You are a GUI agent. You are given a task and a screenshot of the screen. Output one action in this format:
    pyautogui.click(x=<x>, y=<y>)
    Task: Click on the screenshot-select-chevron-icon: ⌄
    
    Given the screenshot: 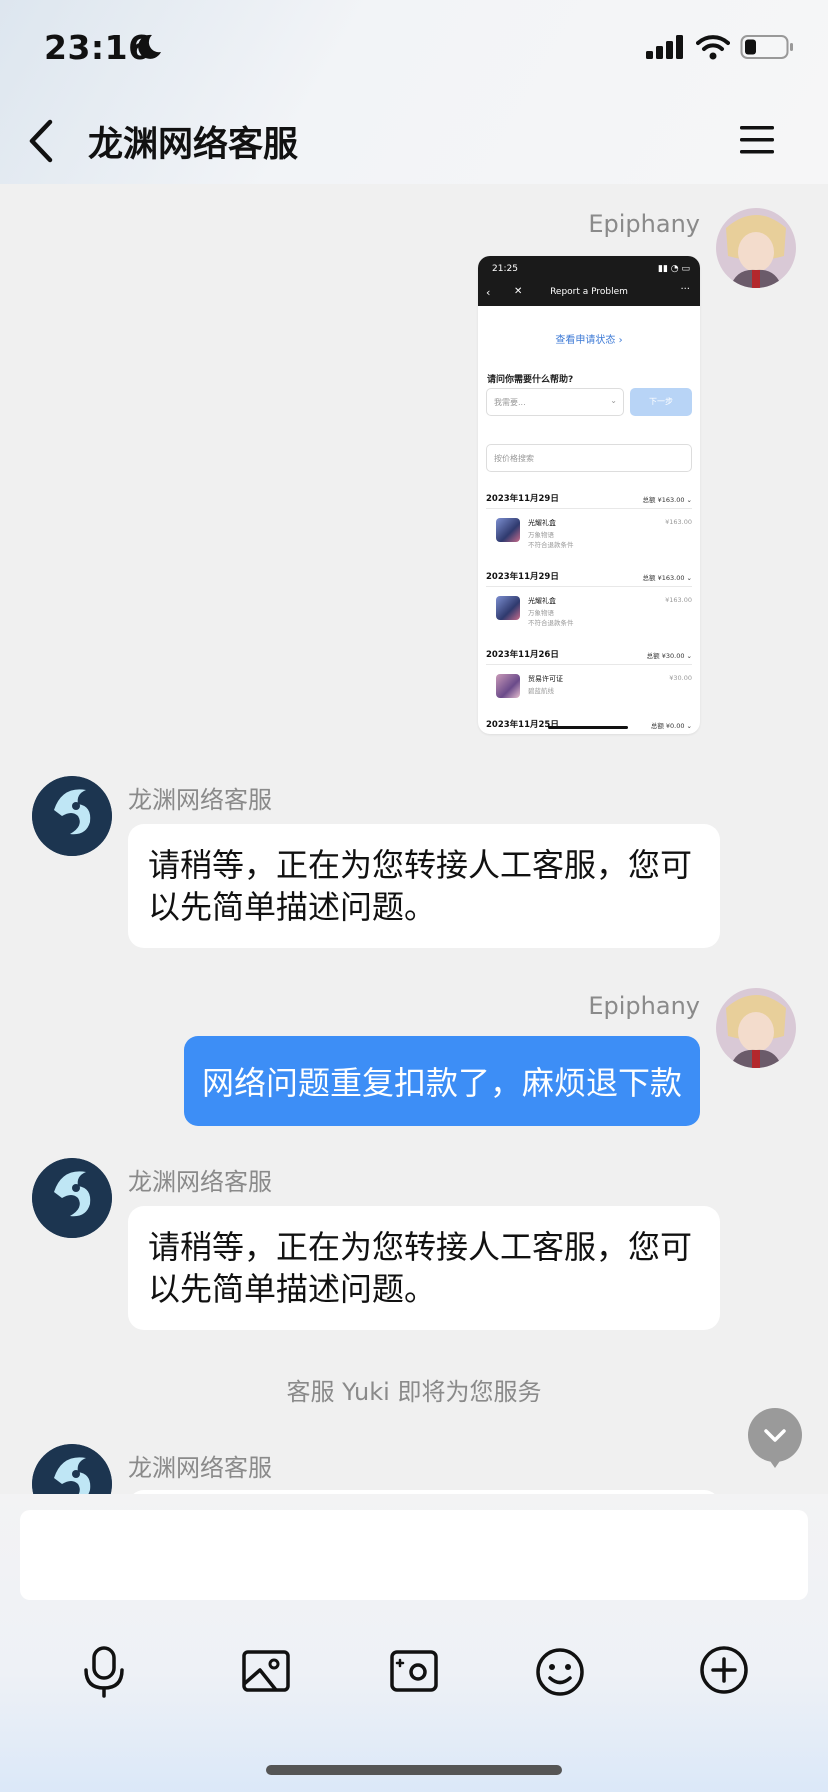 What is the action you would take?
    pyautogui.click(x=613, y=400)
    